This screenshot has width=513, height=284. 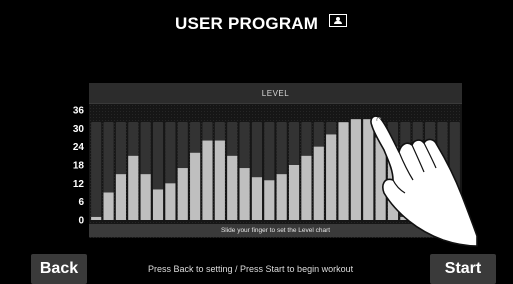 I want to click on start-button: Start, so click(x=463, y=269).